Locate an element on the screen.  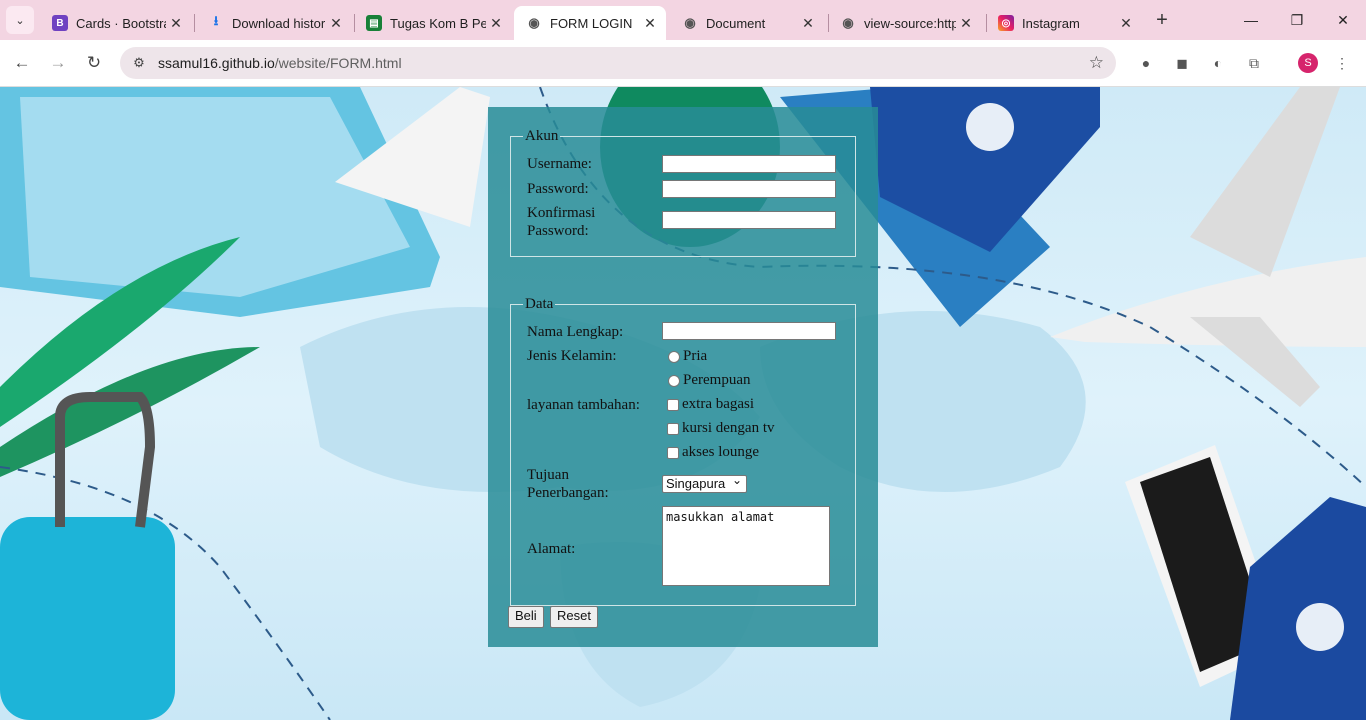
radio-perempuan is located at coordinates (674, 381).